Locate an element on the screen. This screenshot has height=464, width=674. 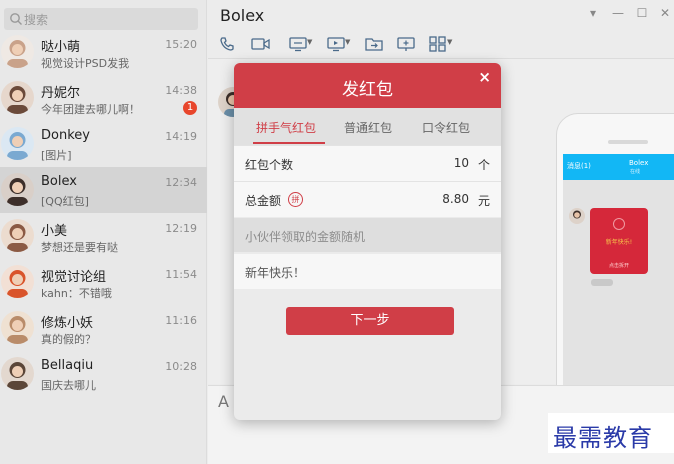
search-icon is located at coordinates (16, 19).